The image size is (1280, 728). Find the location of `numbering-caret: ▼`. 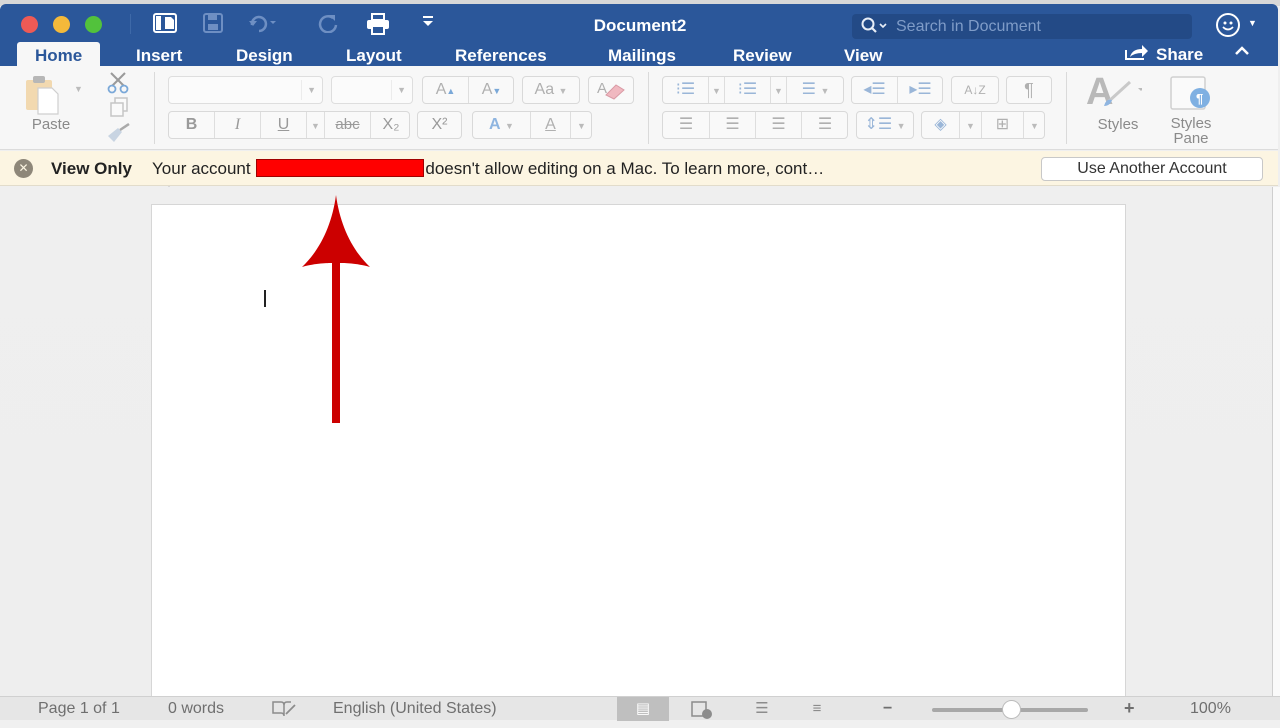

numbering-caret: ▼ is located at coordinates (779, 90).